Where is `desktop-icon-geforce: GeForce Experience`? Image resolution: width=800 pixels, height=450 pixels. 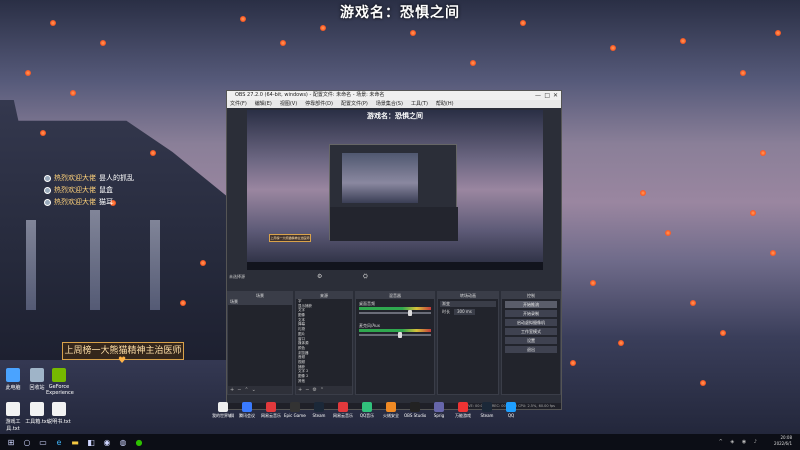 desktop-icon-geforce: GeForce Experience is located at coordinates (60, 382).